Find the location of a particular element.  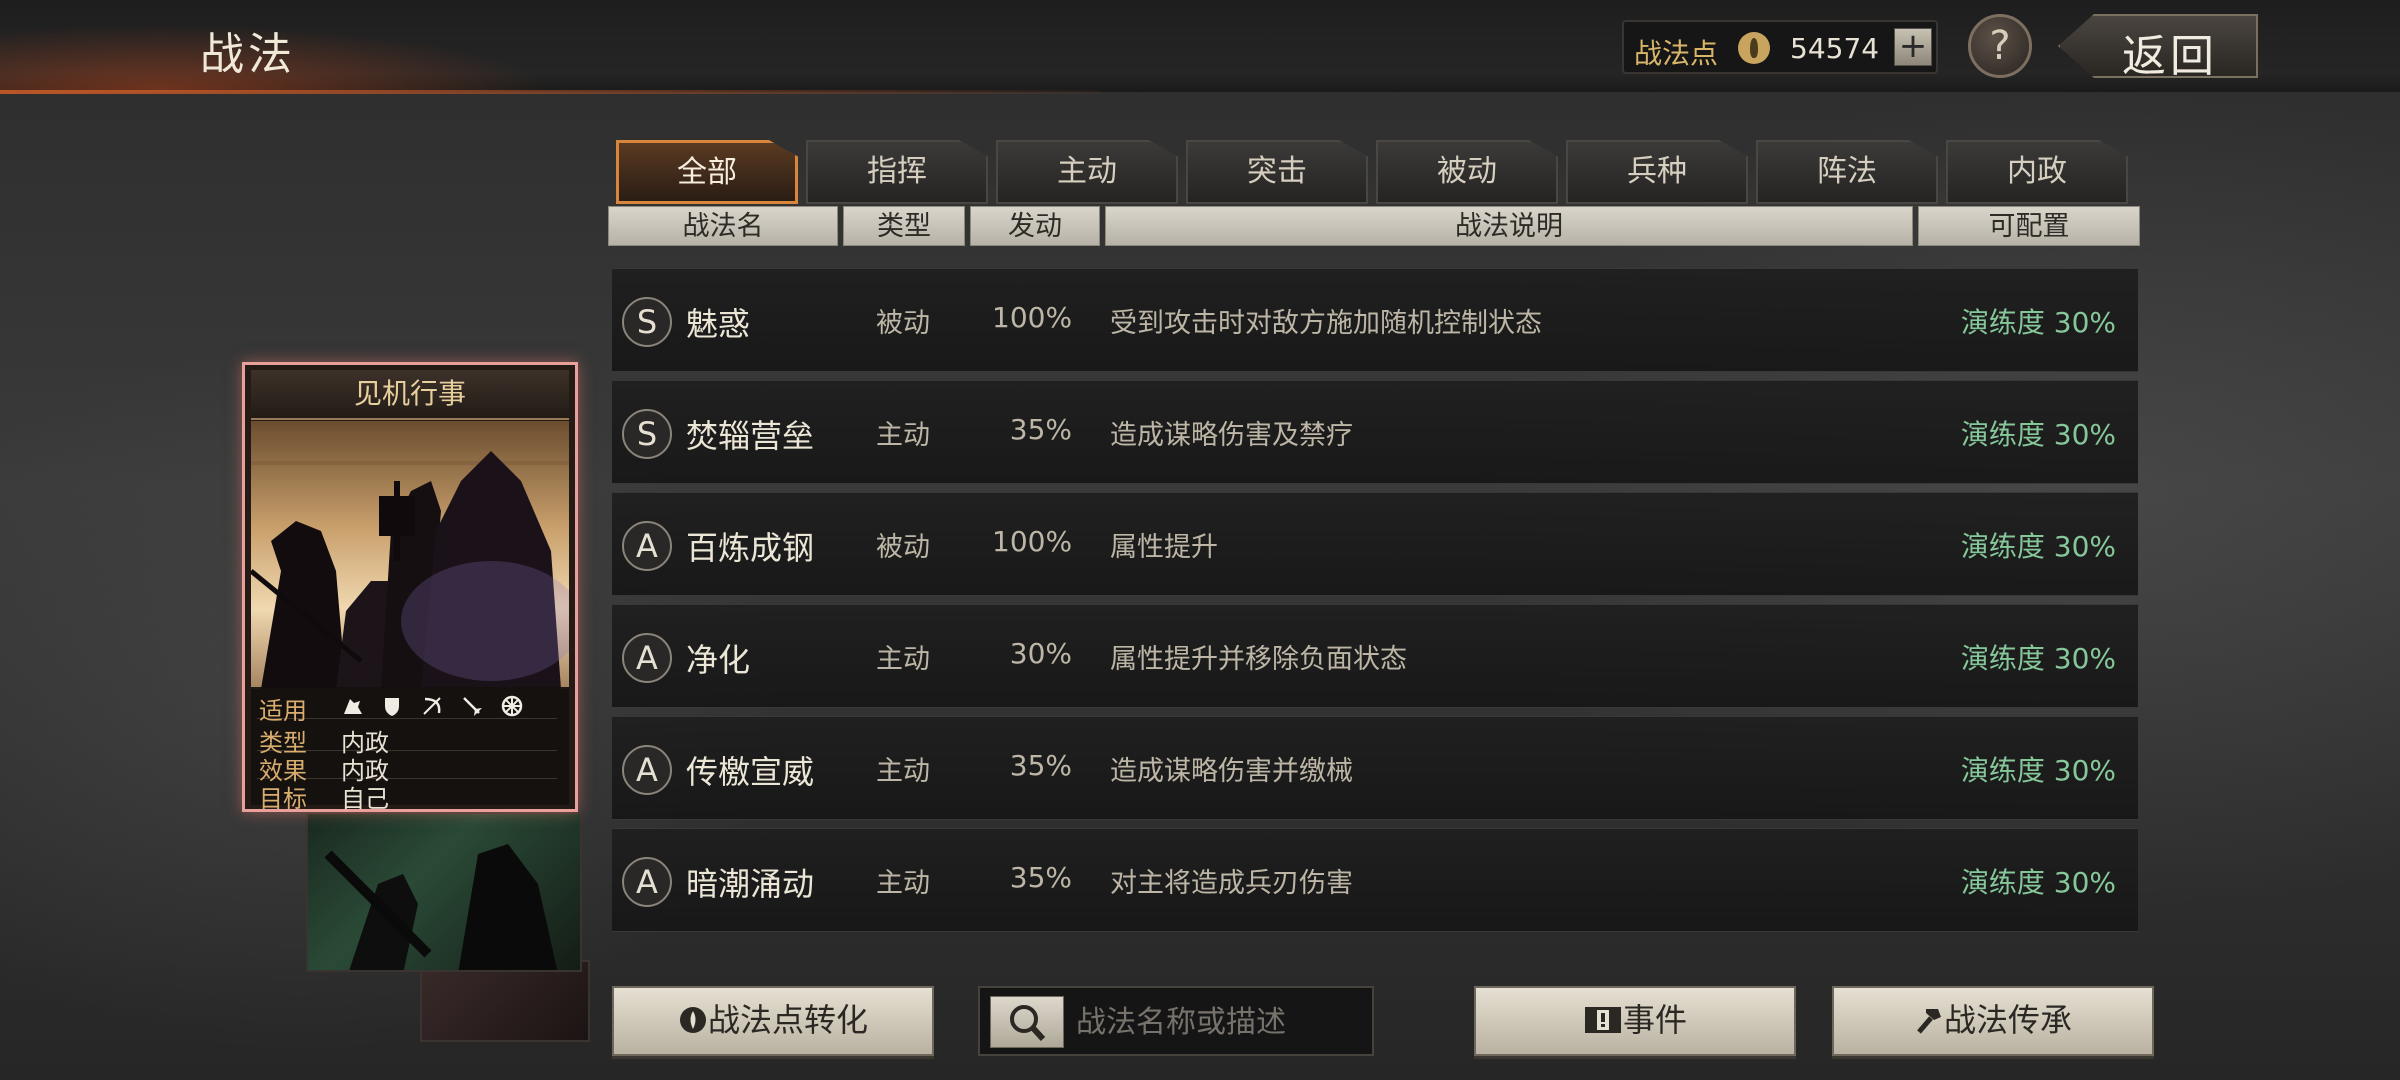

skill-points-label: 战法点 is located at coordinates (1676, 53).